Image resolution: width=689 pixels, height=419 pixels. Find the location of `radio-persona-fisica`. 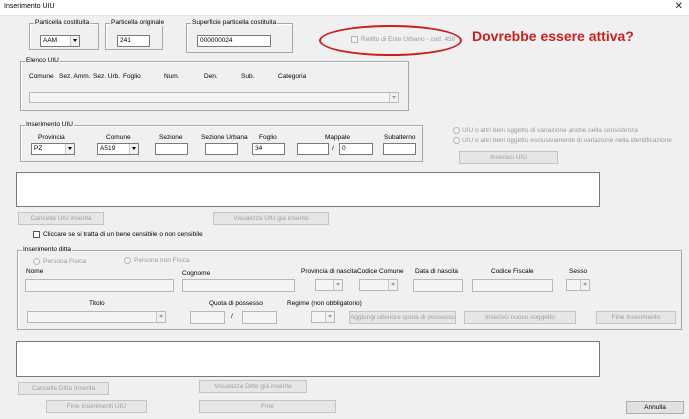

radio-persona-fisica is located at coordinates (36, 261).